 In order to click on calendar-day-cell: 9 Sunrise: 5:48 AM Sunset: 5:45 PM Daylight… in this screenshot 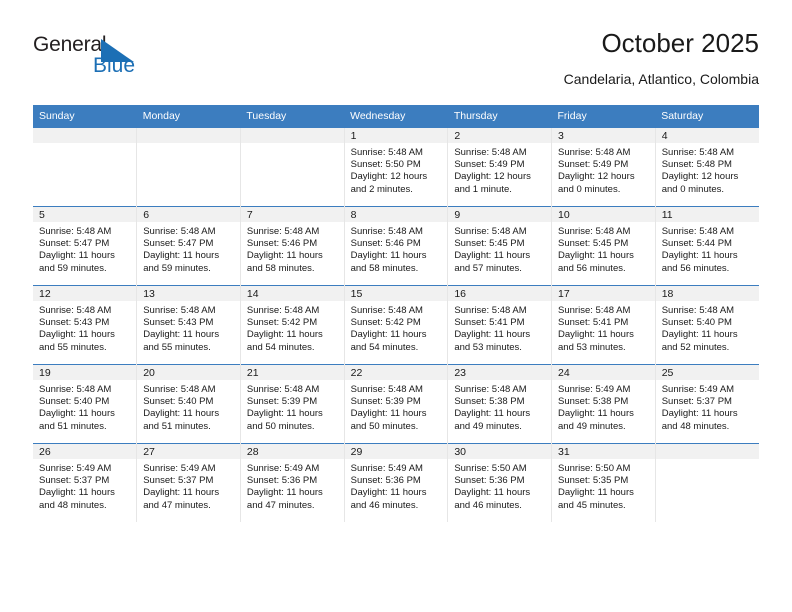, I will do `click(499, 246)`.